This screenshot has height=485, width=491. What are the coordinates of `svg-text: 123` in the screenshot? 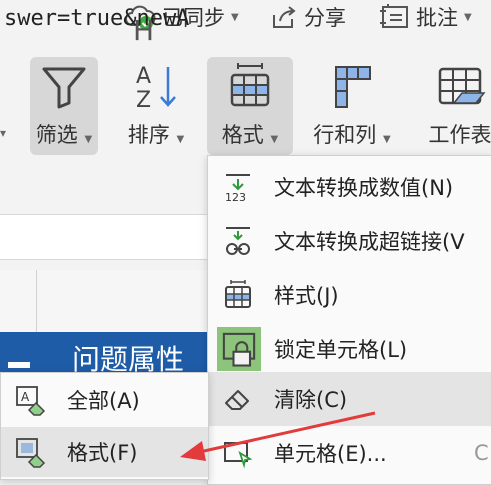 It's located at (235, 197).